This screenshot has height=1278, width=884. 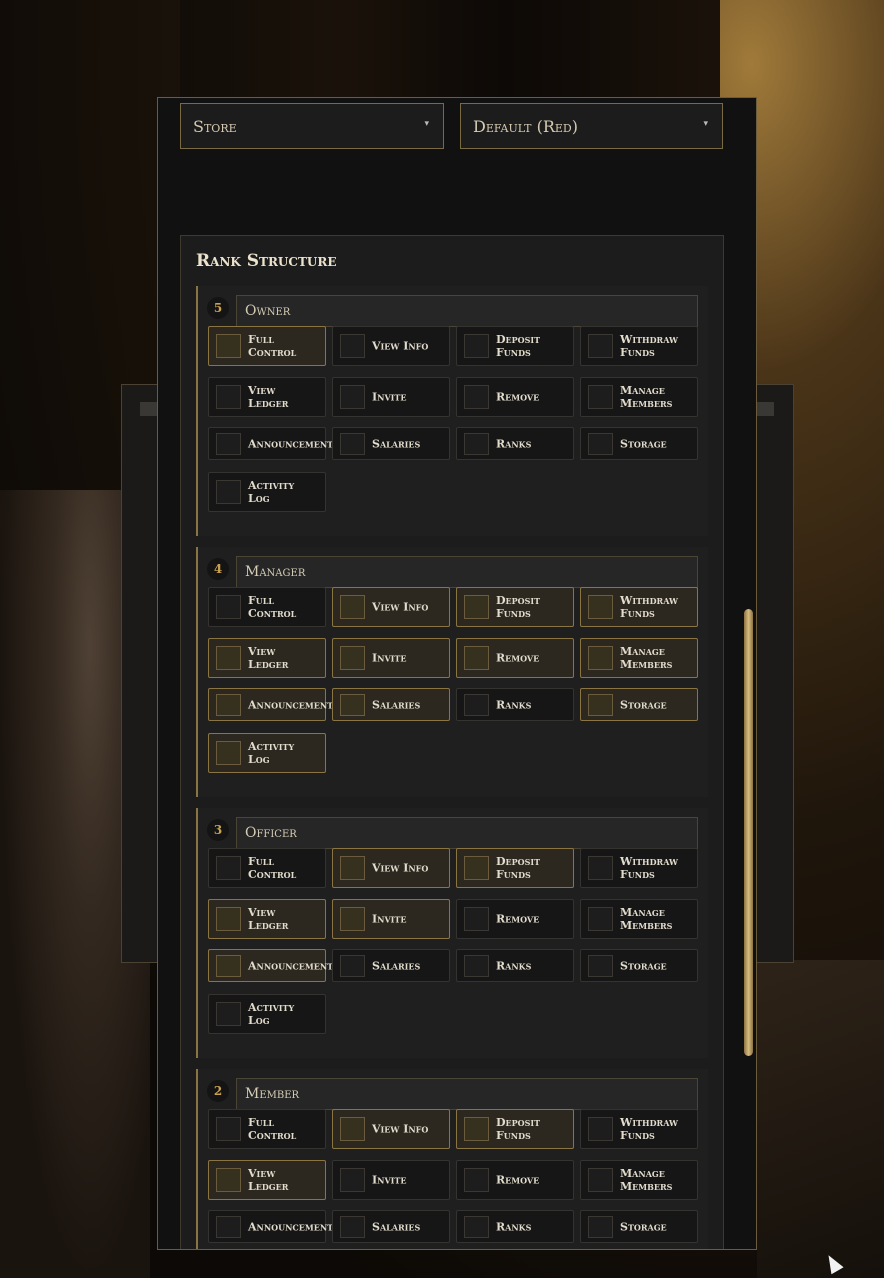 What do you see at coordinates (765, 409) in the screenshot?
I see `background-panel-bar-right` at bounding box center [765, 409].